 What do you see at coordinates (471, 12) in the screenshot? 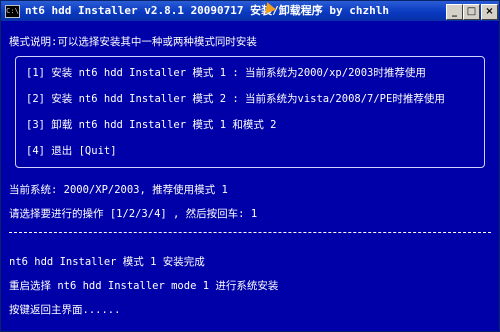
I see `maximize-button: □` at bounding box center [471, 12].